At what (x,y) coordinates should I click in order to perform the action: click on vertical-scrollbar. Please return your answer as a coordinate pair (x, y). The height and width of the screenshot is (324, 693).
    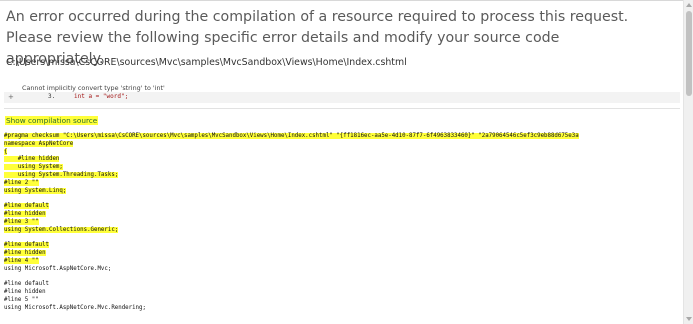
    Looking at the image, I should click on (688, 162).